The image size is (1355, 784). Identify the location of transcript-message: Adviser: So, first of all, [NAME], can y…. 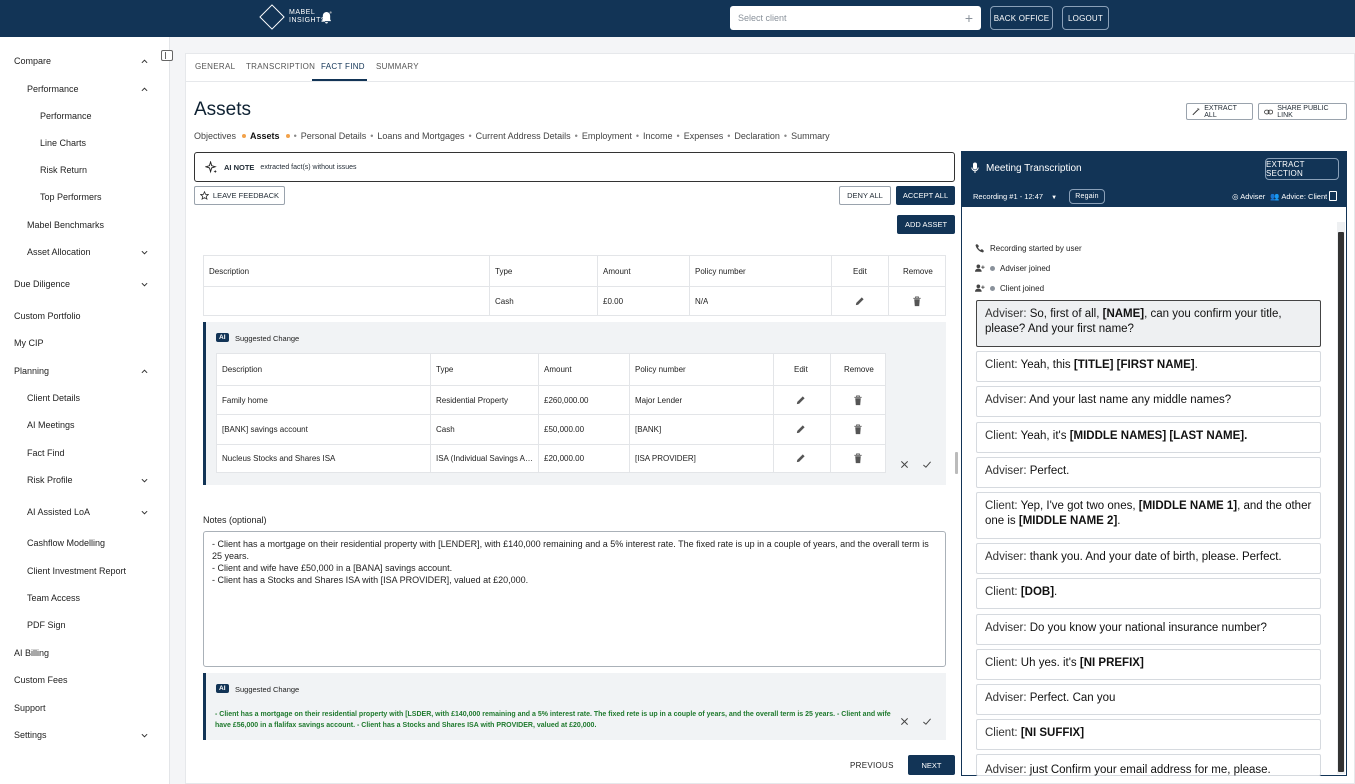
(1148, 323).